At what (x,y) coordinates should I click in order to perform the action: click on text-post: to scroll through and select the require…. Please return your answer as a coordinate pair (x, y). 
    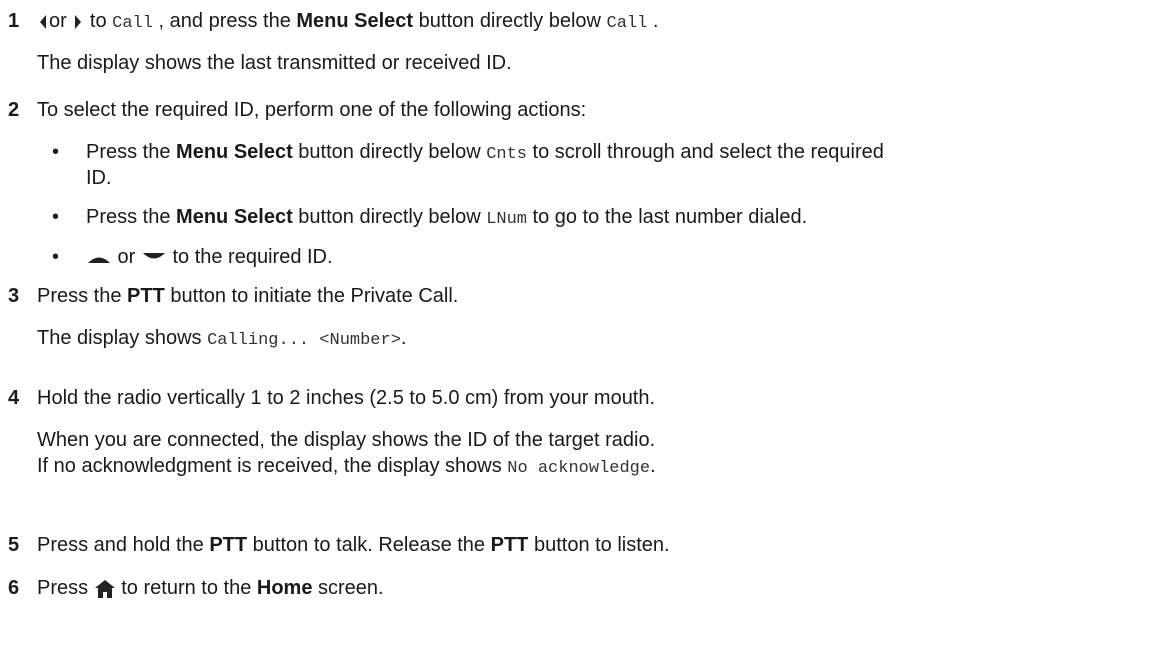
    Looking at the image, I should click on (705, 152).